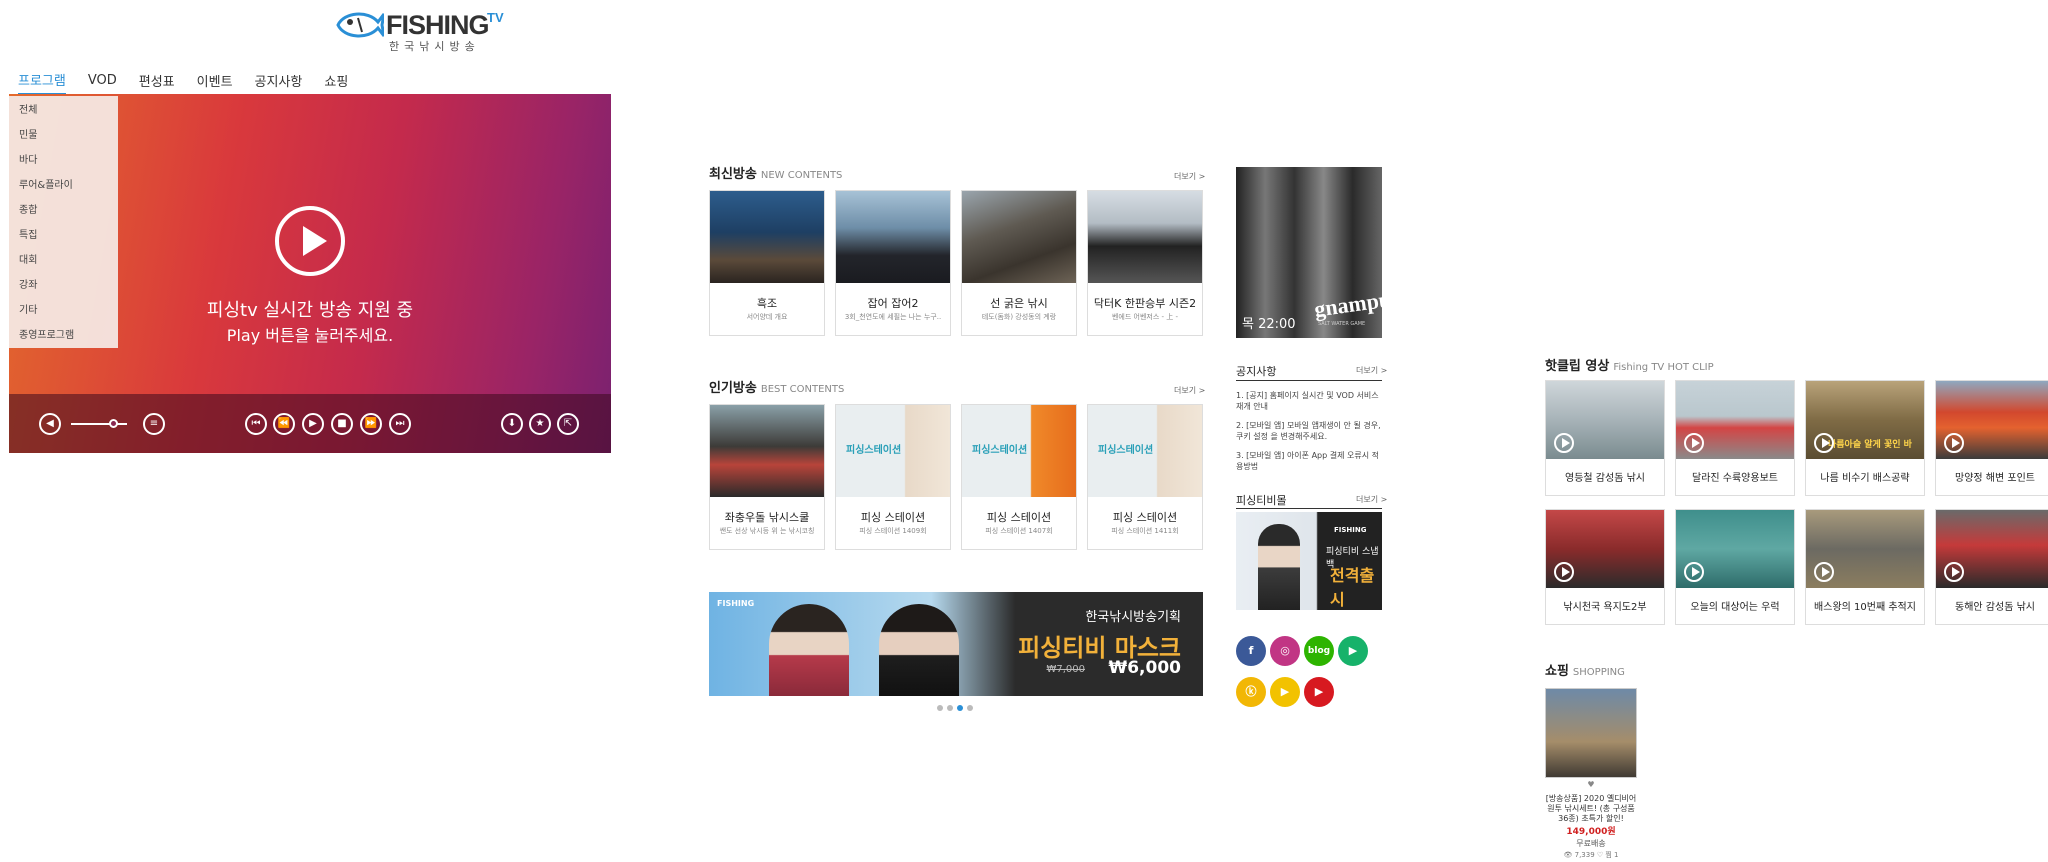  Describe the element at coordinates (1591, 784) in the screenshot. I see `heart-icon: ♥` at that location.